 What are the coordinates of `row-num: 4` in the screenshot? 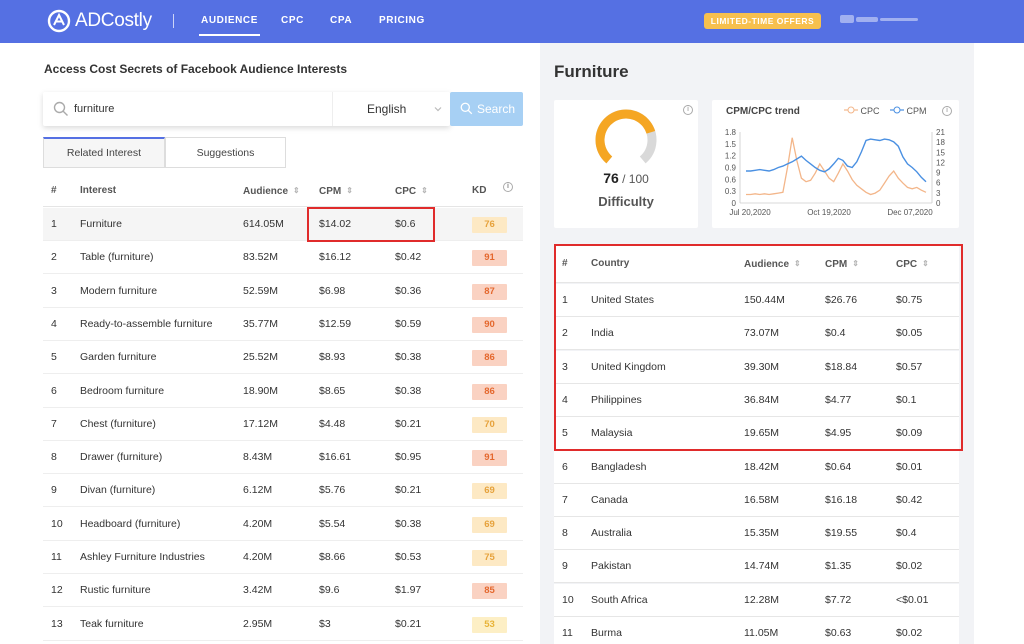 It's located at (54, 323).